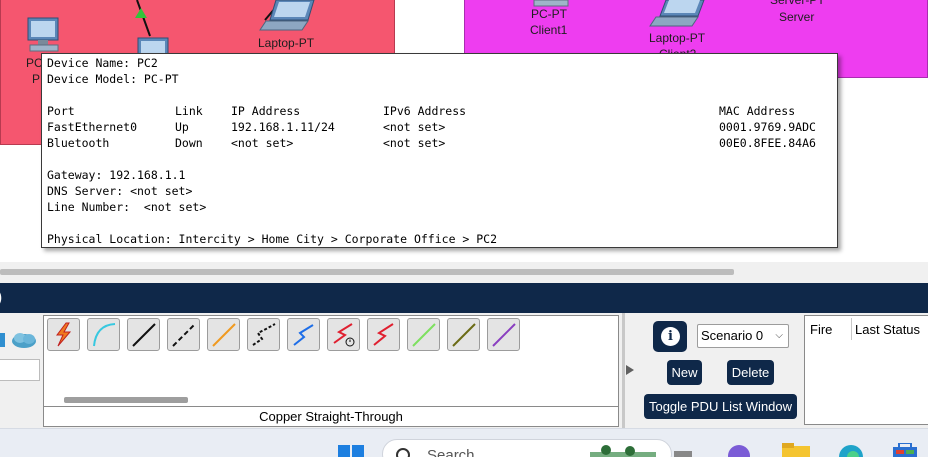  I want to click on tooltip-link: Up, so click(182, 127).